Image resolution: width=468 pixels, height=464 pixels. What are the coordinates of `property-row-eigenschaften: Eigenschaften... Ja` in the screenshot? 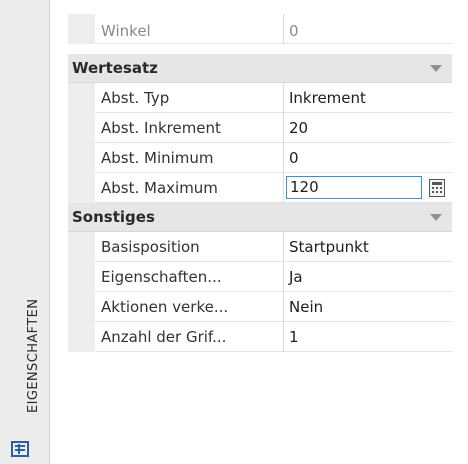 It's located at (268, 277).